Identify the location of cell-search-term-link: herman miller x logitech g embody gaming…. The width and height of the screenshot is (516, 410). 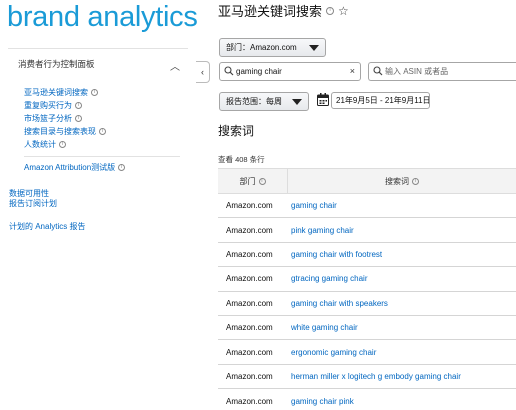
(402, 376).